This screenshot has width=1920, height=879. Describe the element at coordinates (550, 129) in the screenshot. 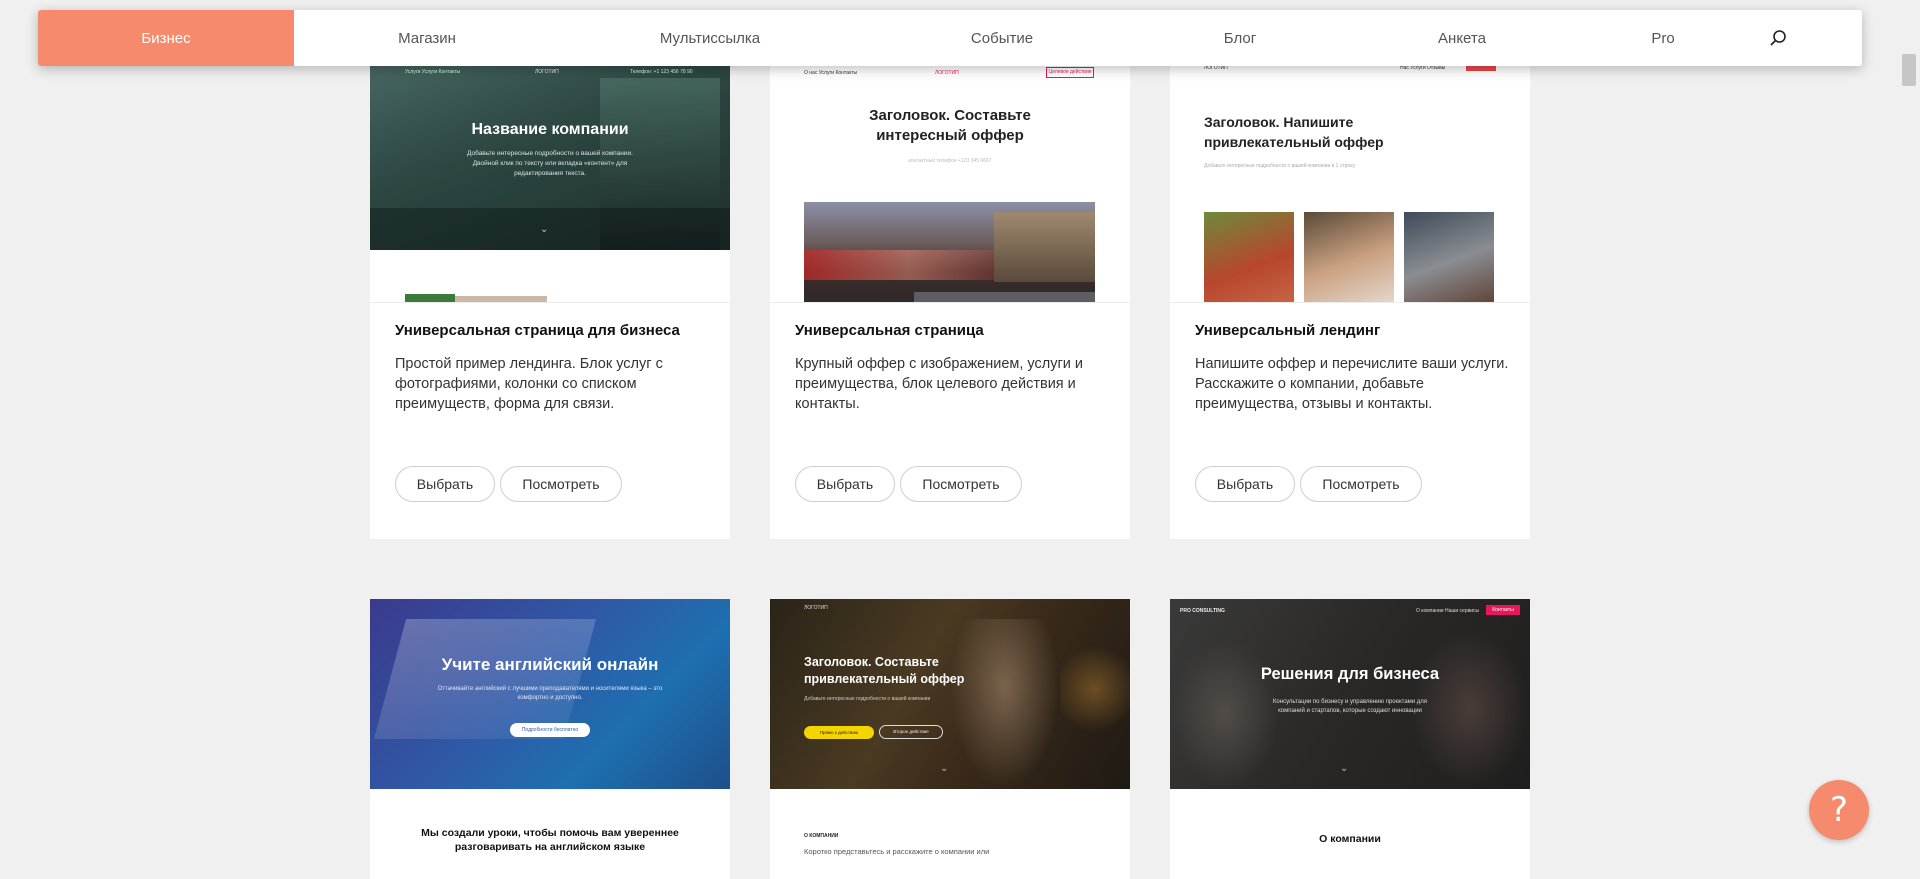

I see `preview-heading: Название компании` at that location.